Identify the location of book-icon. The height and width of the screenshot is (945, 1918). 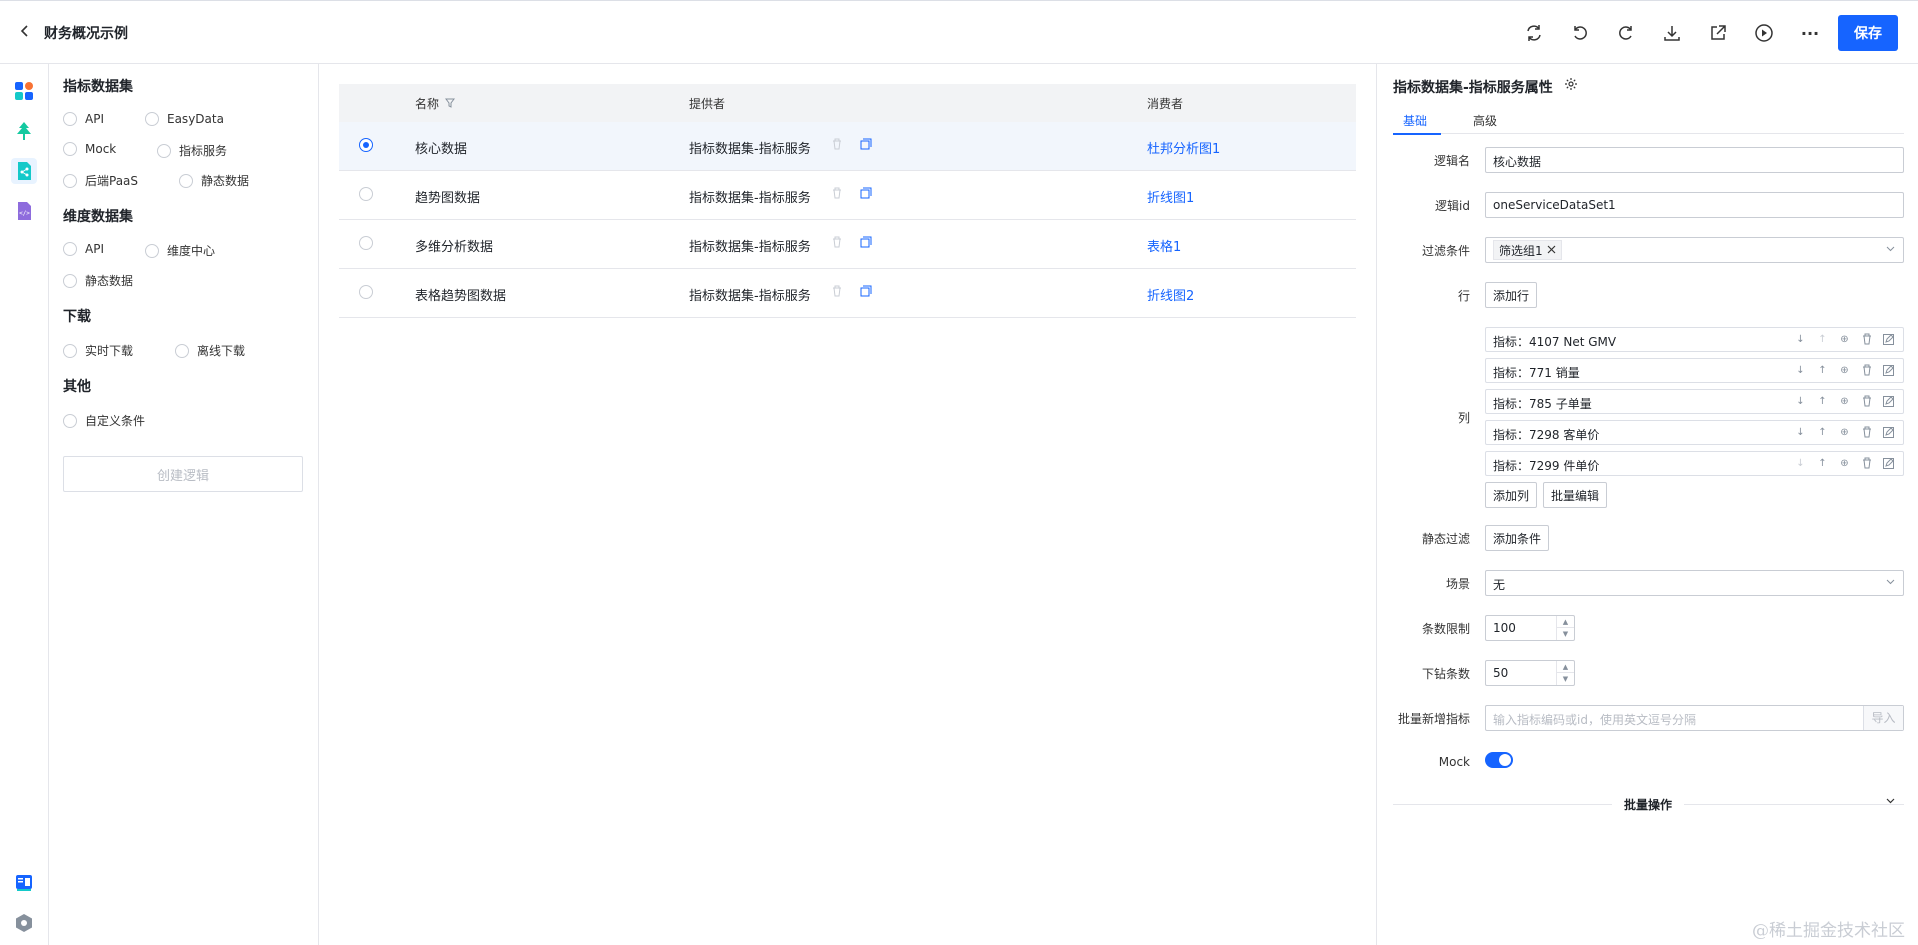
(24, 883).